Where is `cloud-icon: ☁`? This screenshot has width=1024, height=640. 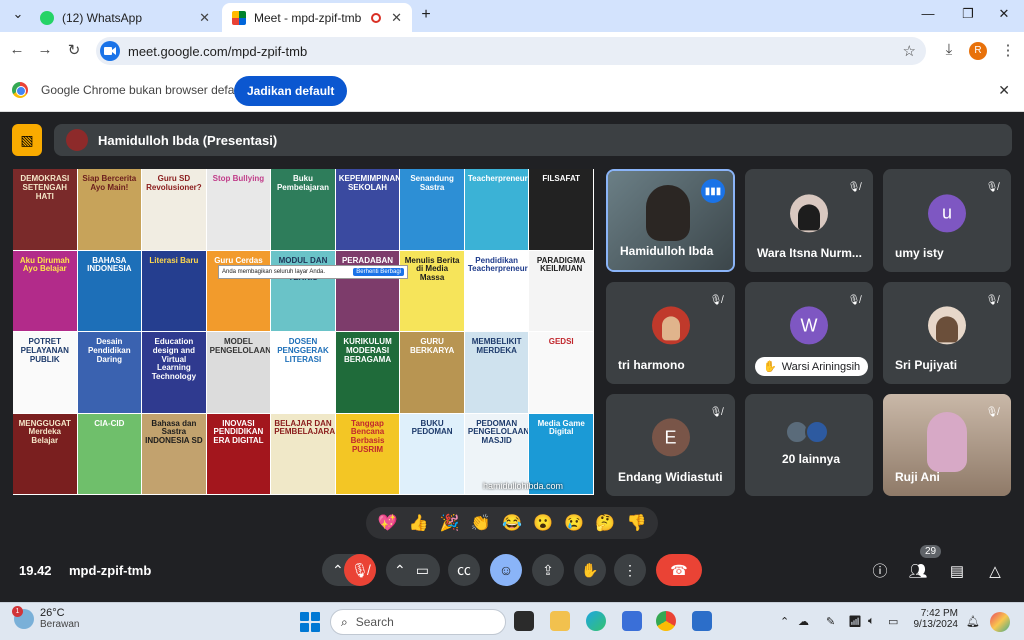
cloud-icon: ☁ is located at coordinates (803, 621).